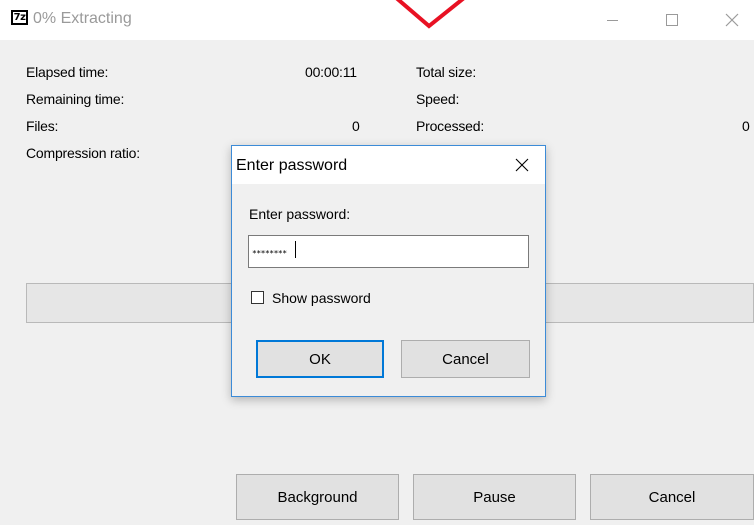 This screenshot has width=754, height=525. I want to click on dialog-title-bar: Enter password, so click(388, 165).